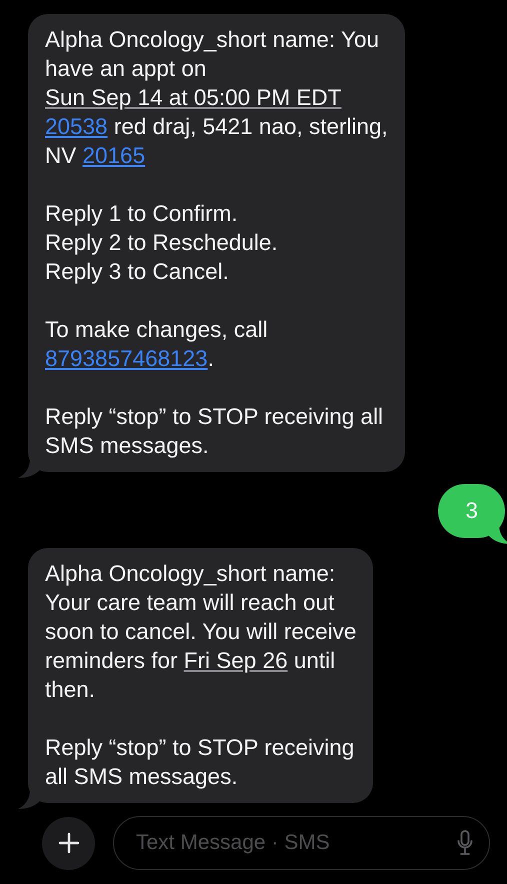 Image resolution: width=507 pixels, height=884 pixels. Describe the element at coordinates (162, 243) in the screenshot. I see `message-text: Reply 1 to Confirm. Reply 2 to Reschedule. Reply 3 to Cancel.` at that location.